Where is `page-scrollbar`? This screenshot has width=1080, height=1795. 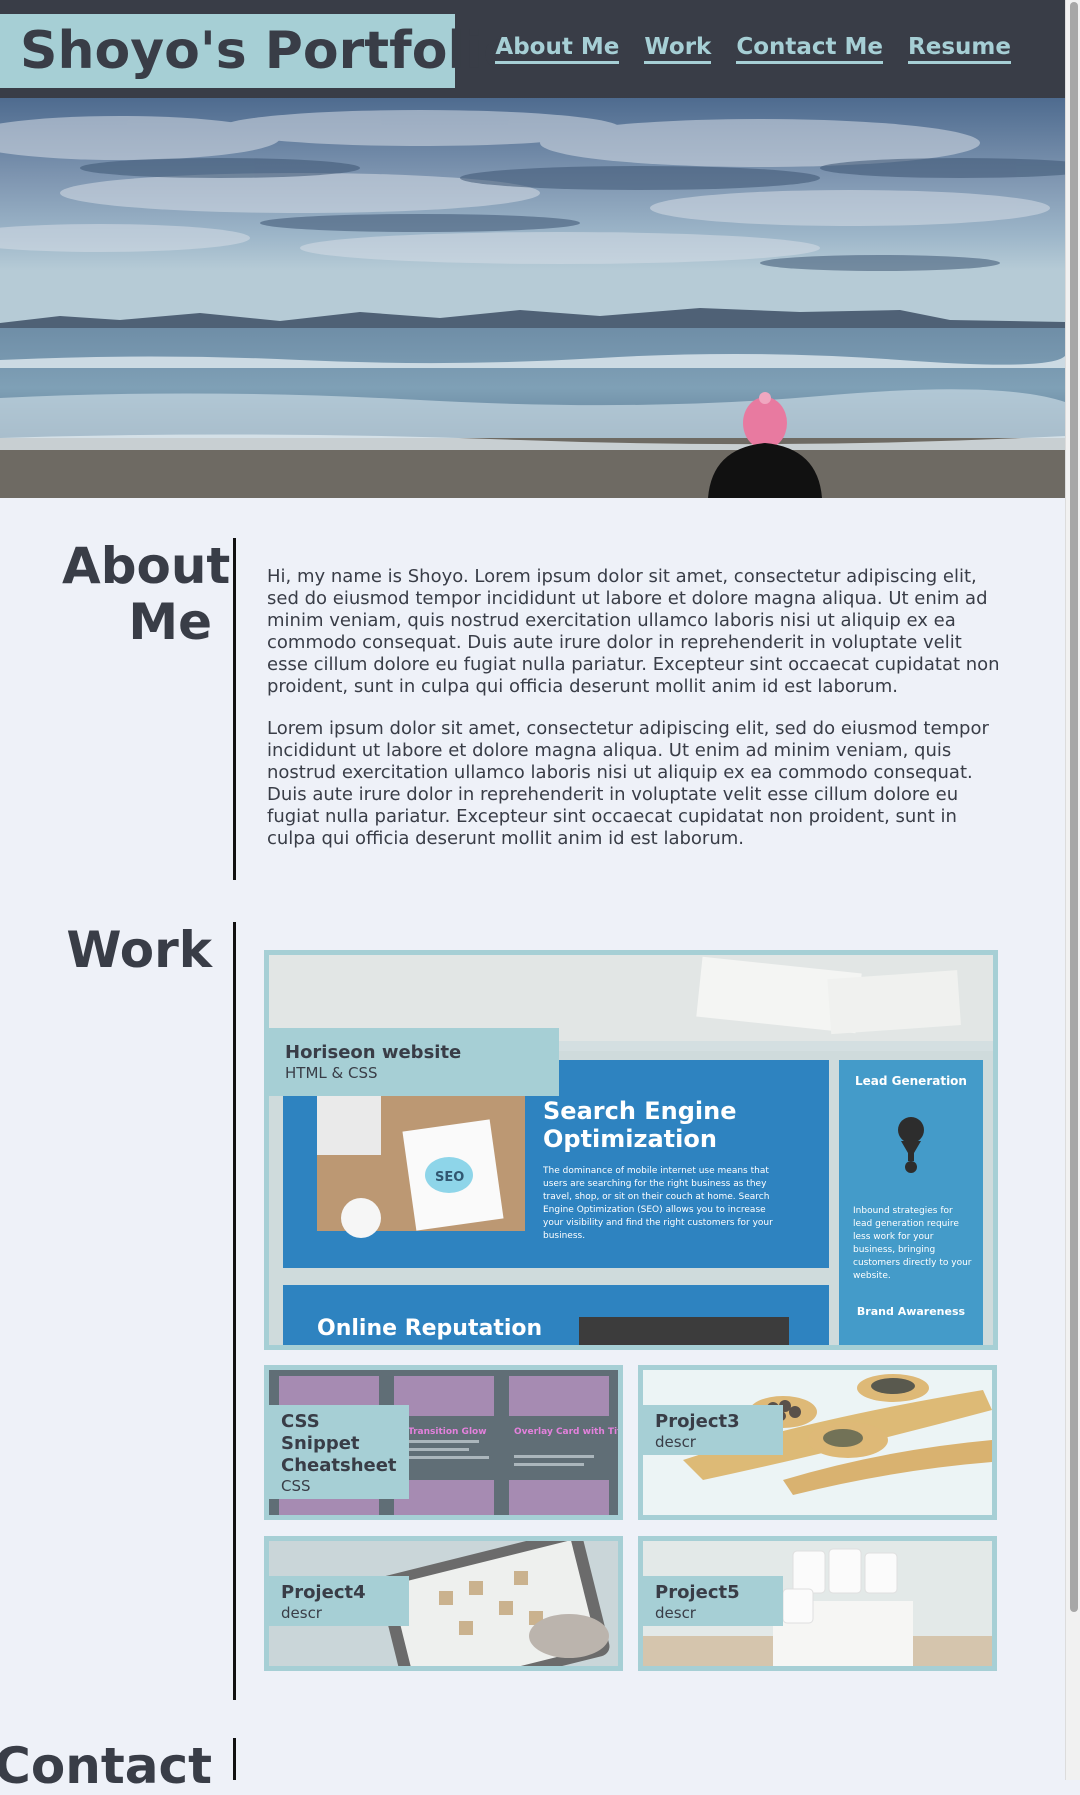
page-scrollbar is located at coordinates (1072, 890).